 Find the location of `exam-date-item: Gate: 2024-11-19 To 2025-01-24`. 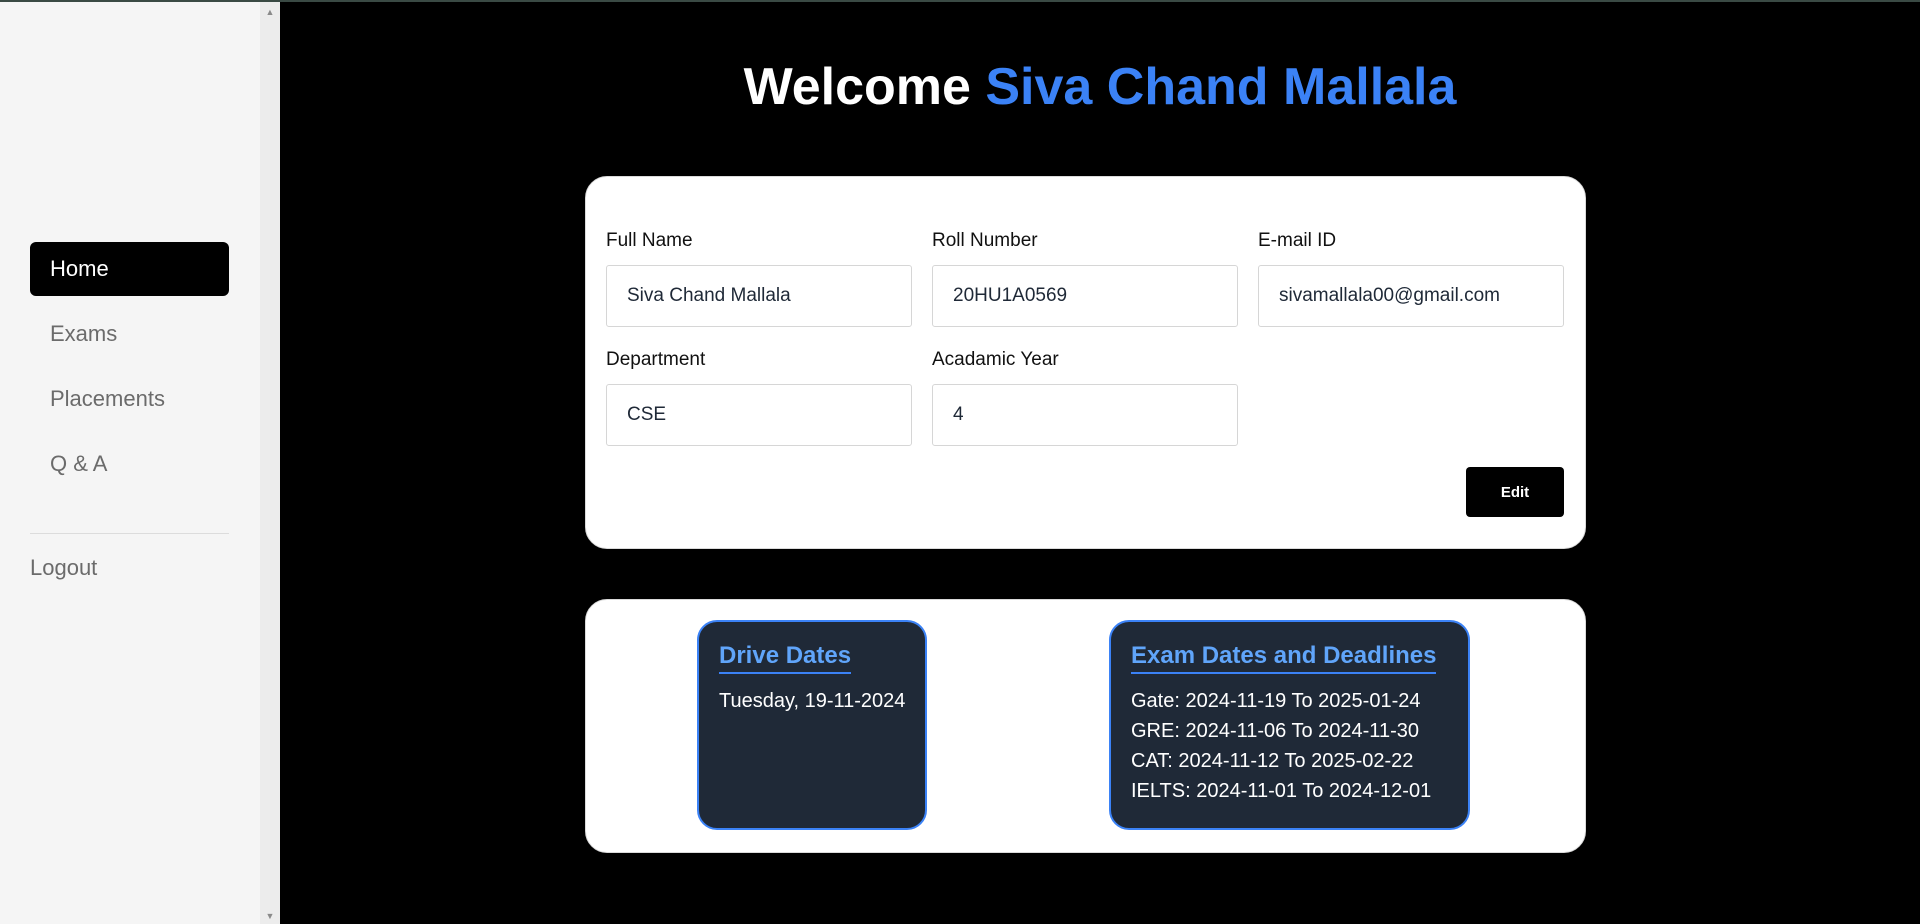

exam-date-item: Gate: 2024-11-19 To 2025-01-24 is located at coordinates (1276, 701).